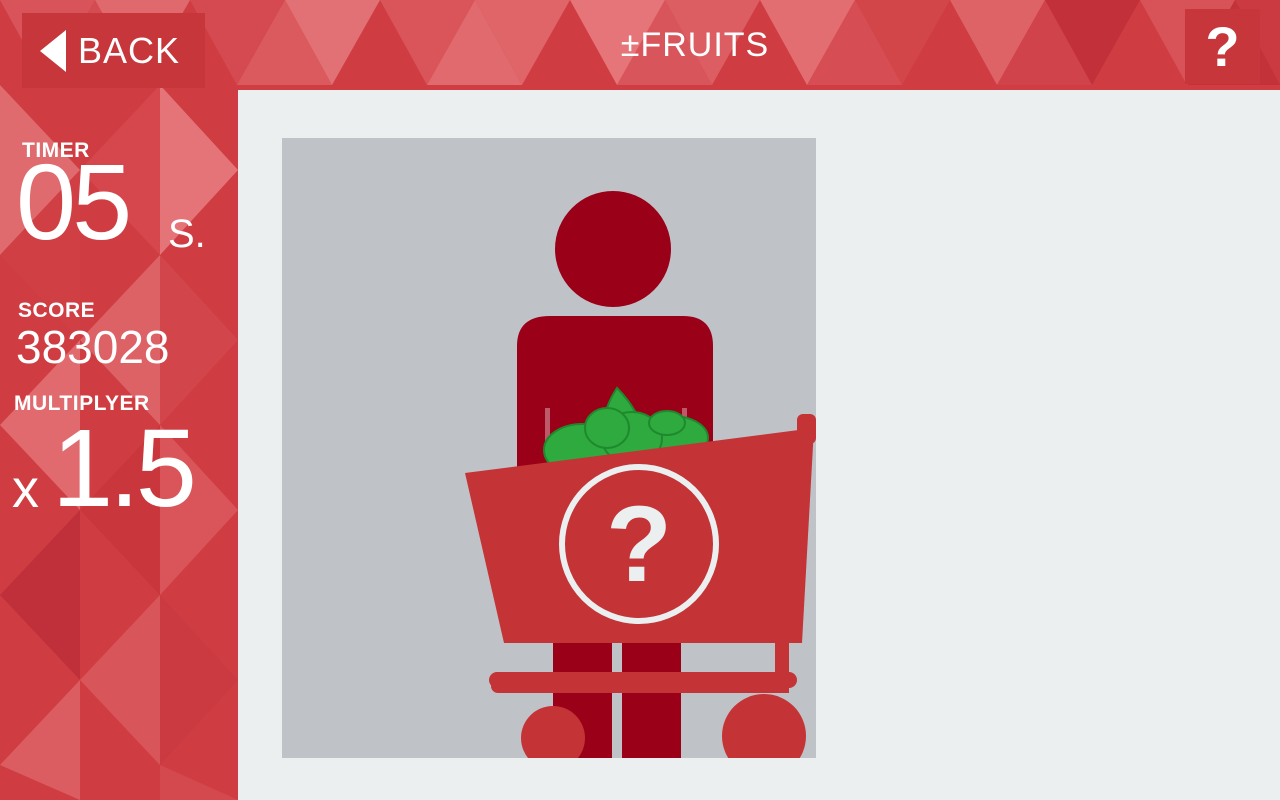 The width and height of the screenshot is (1280, 800). What do you see at coordinates (74, 201) in the screenshot?
I see `timer-value: 05` at bounding box center [74, 201].